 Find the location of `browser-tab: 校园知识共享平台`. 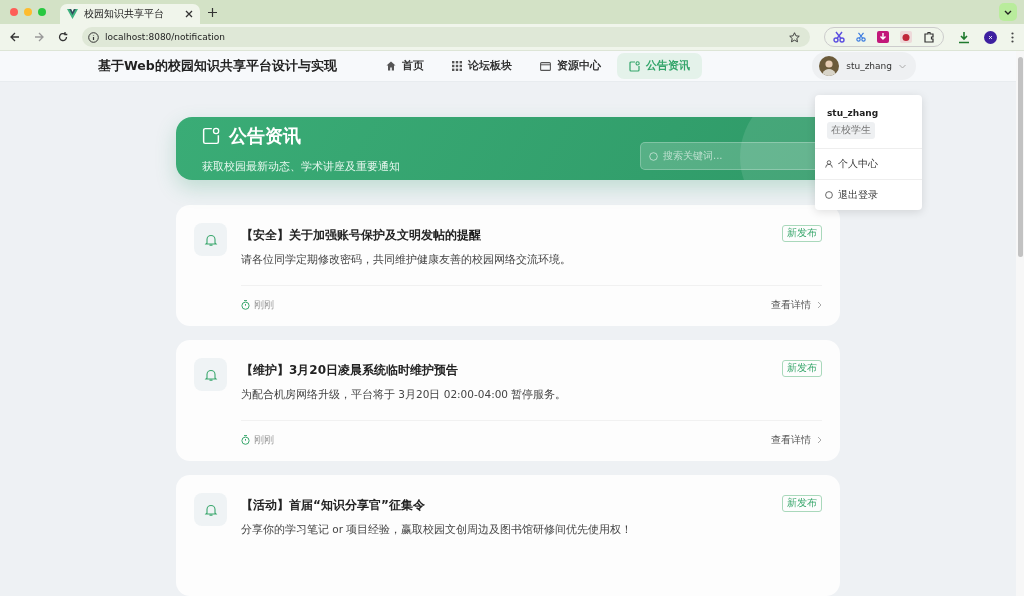

browser-tab: 校园知识共享平台 is located at coordinates (130, 14).